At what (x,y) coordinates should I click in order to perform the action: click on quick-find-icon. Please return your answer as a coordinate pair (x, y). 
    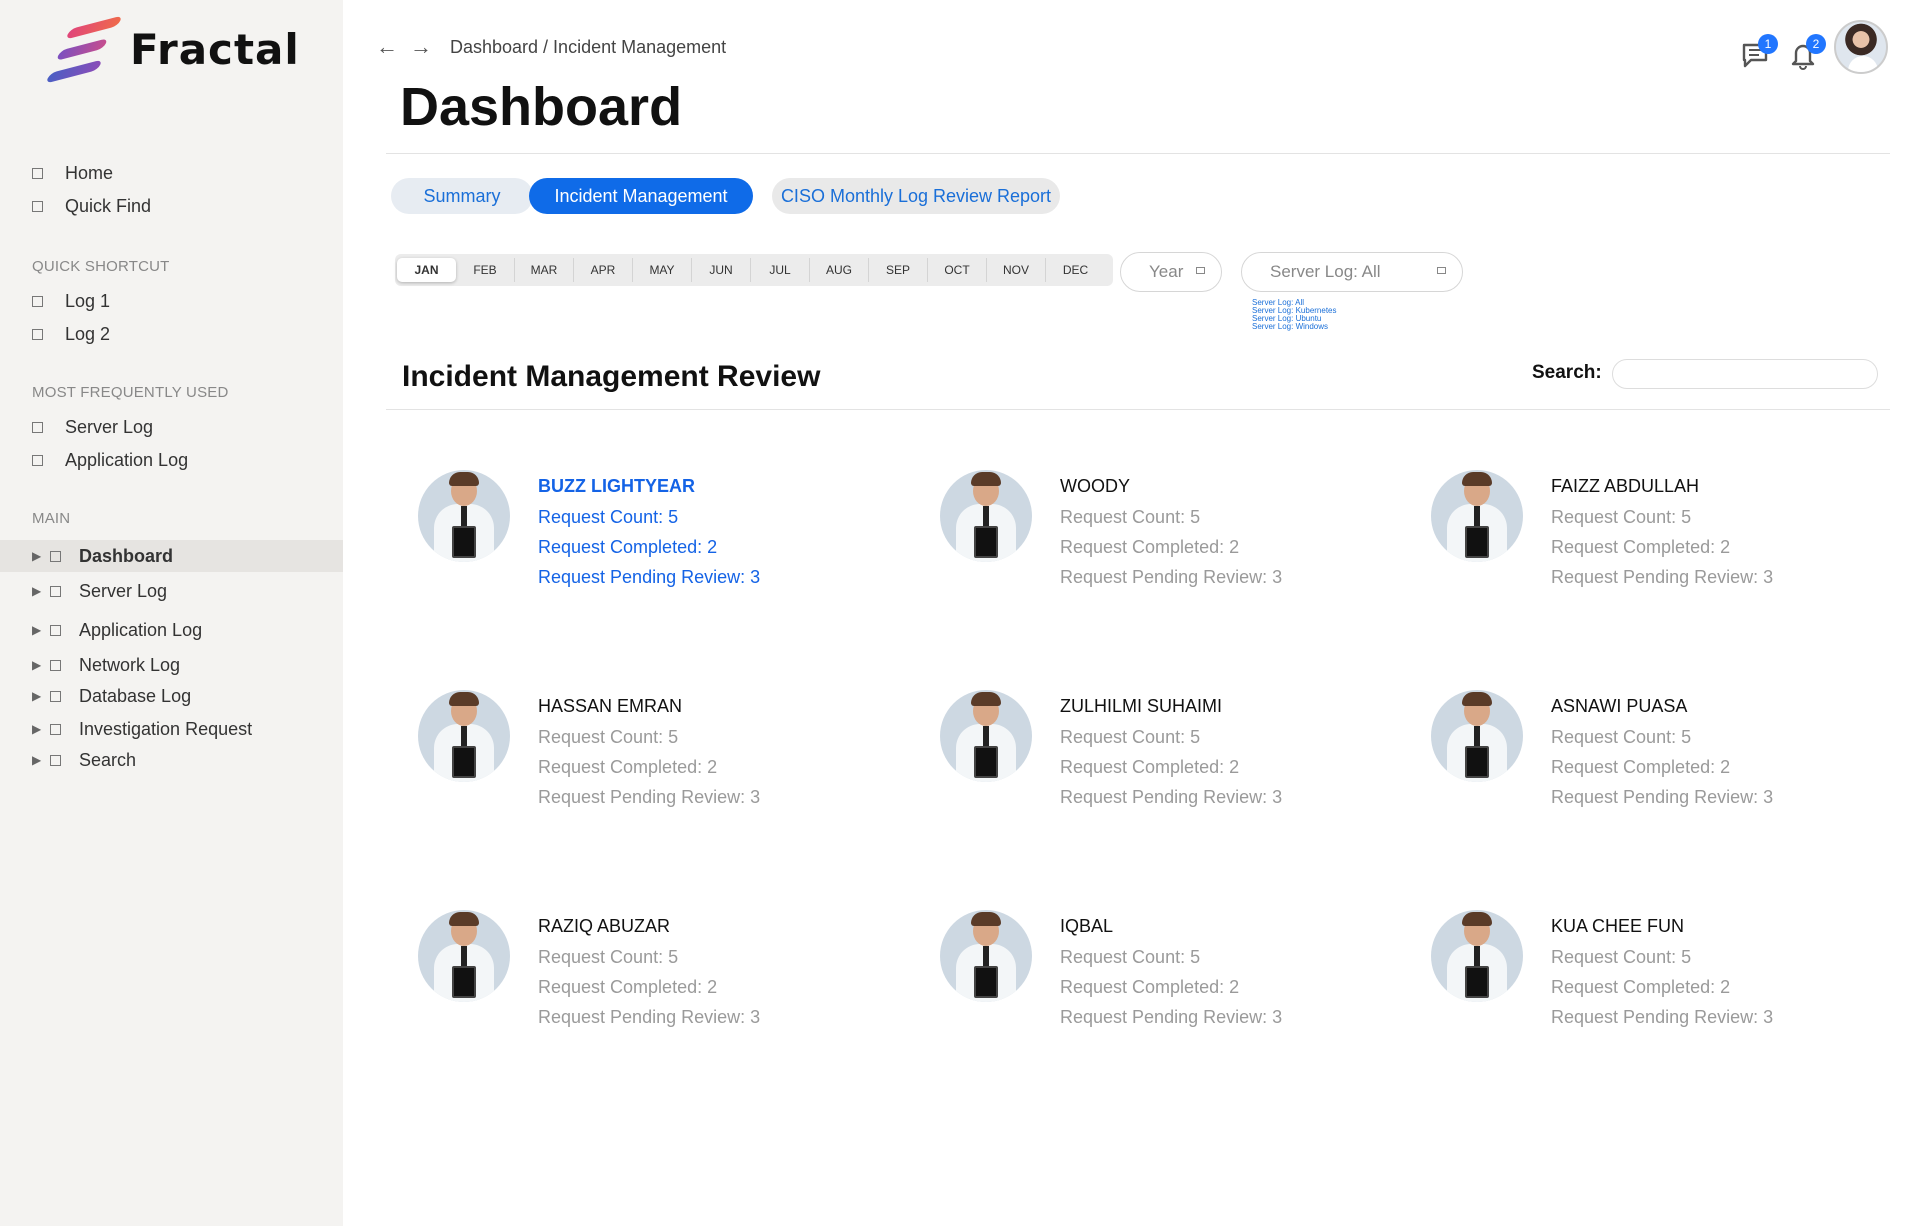
    Looking at the image, I should click on (37, 206).